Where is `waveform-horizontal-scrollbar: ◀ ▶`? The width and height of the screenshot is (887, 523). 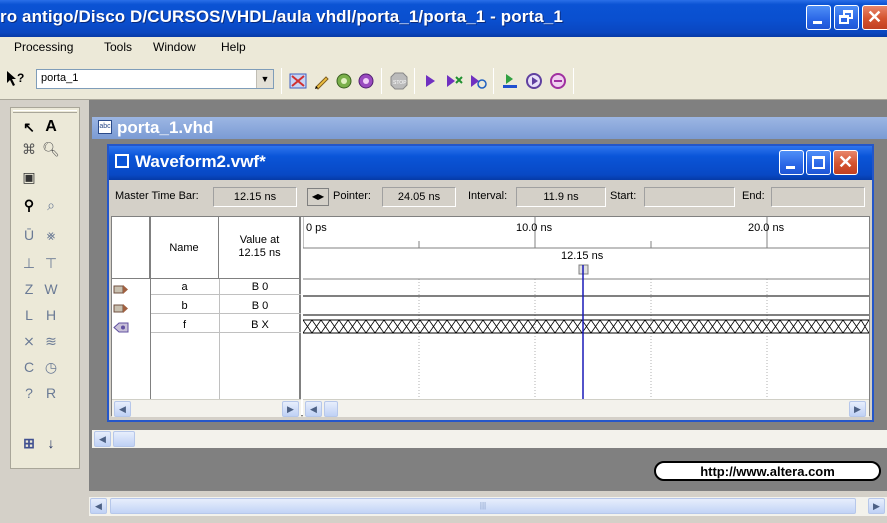
waveform-horizontal-scrollbar: ◀ ▶ is located at coordinates (586, 408).